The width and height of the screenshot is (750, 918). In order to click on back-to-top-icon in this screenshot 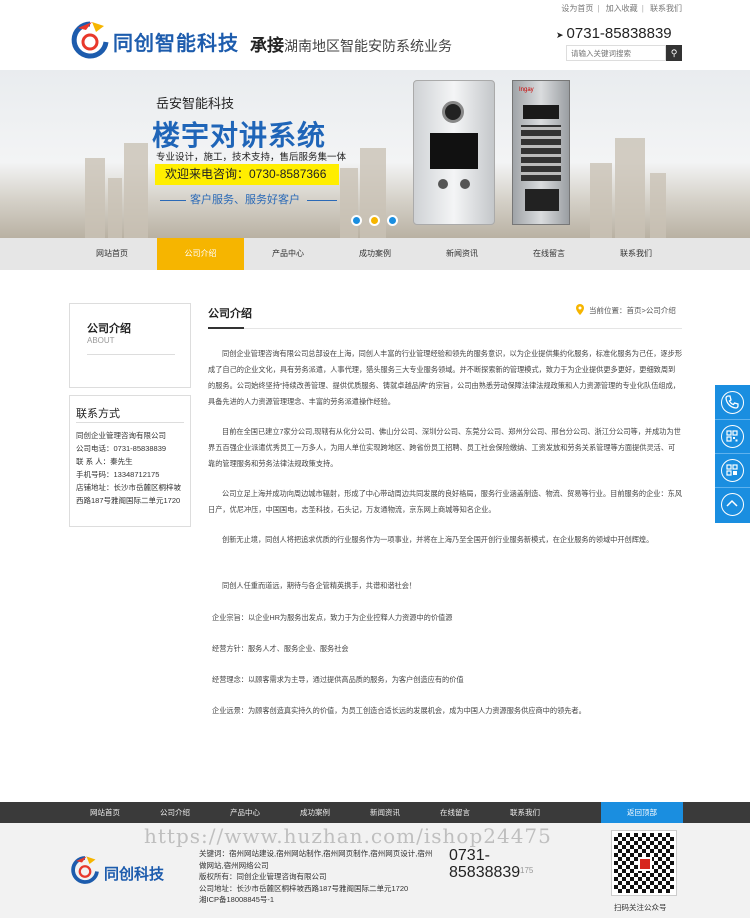, I will do `click(732, 504)`.